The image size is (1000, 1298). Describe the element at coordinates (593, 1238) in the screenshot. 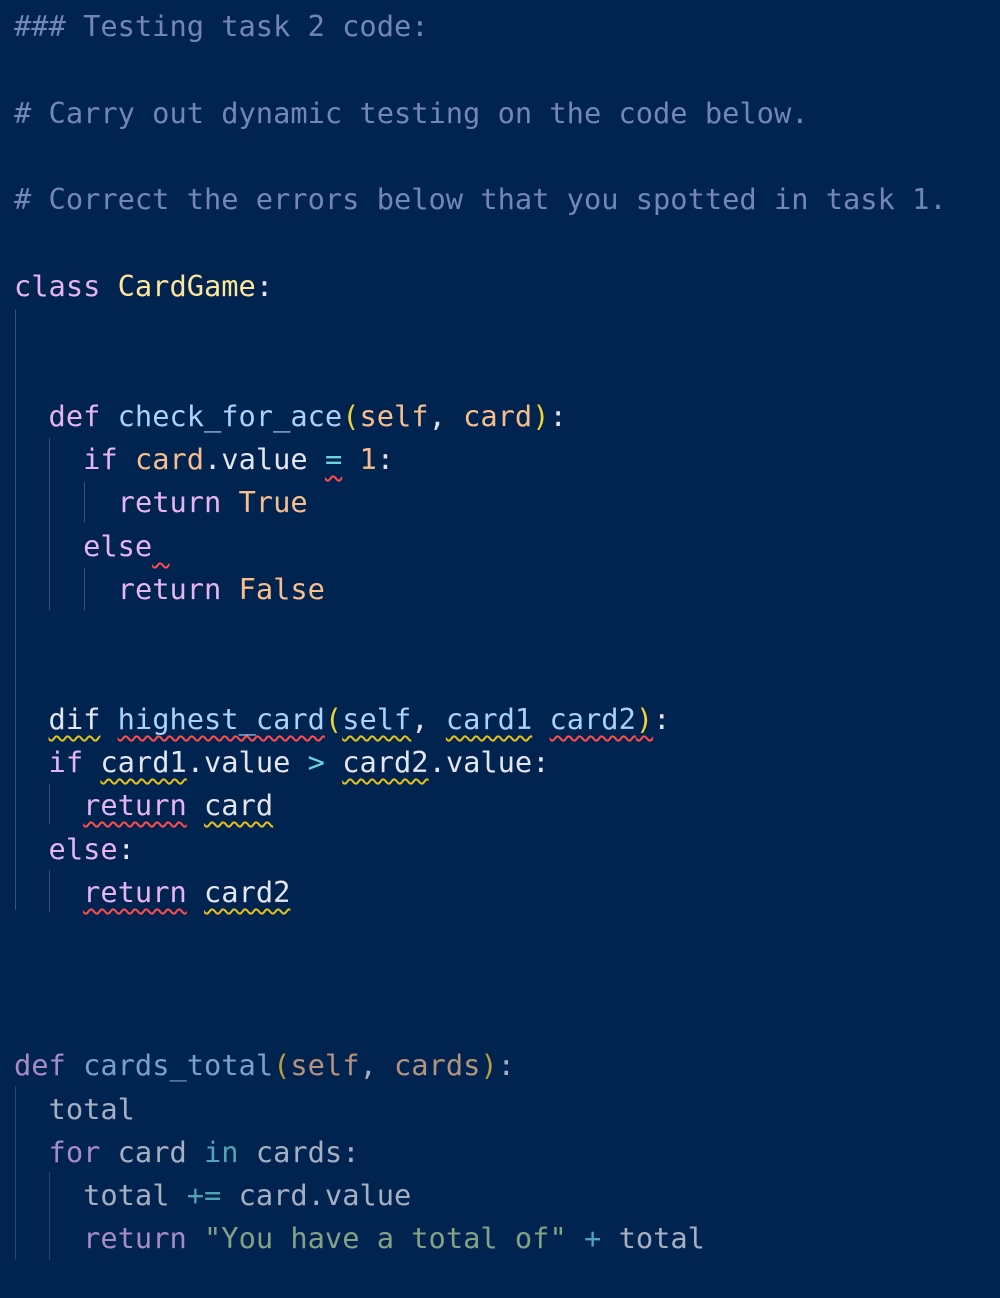

I see `code-token: +` at that location.